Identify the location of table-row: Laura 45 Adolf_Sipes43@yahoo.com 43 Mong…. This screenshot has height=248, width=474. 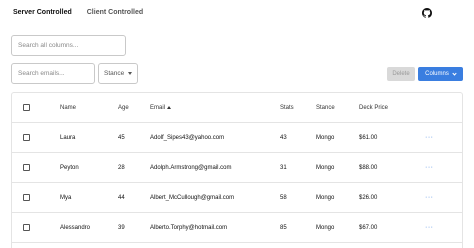
(237, 138).